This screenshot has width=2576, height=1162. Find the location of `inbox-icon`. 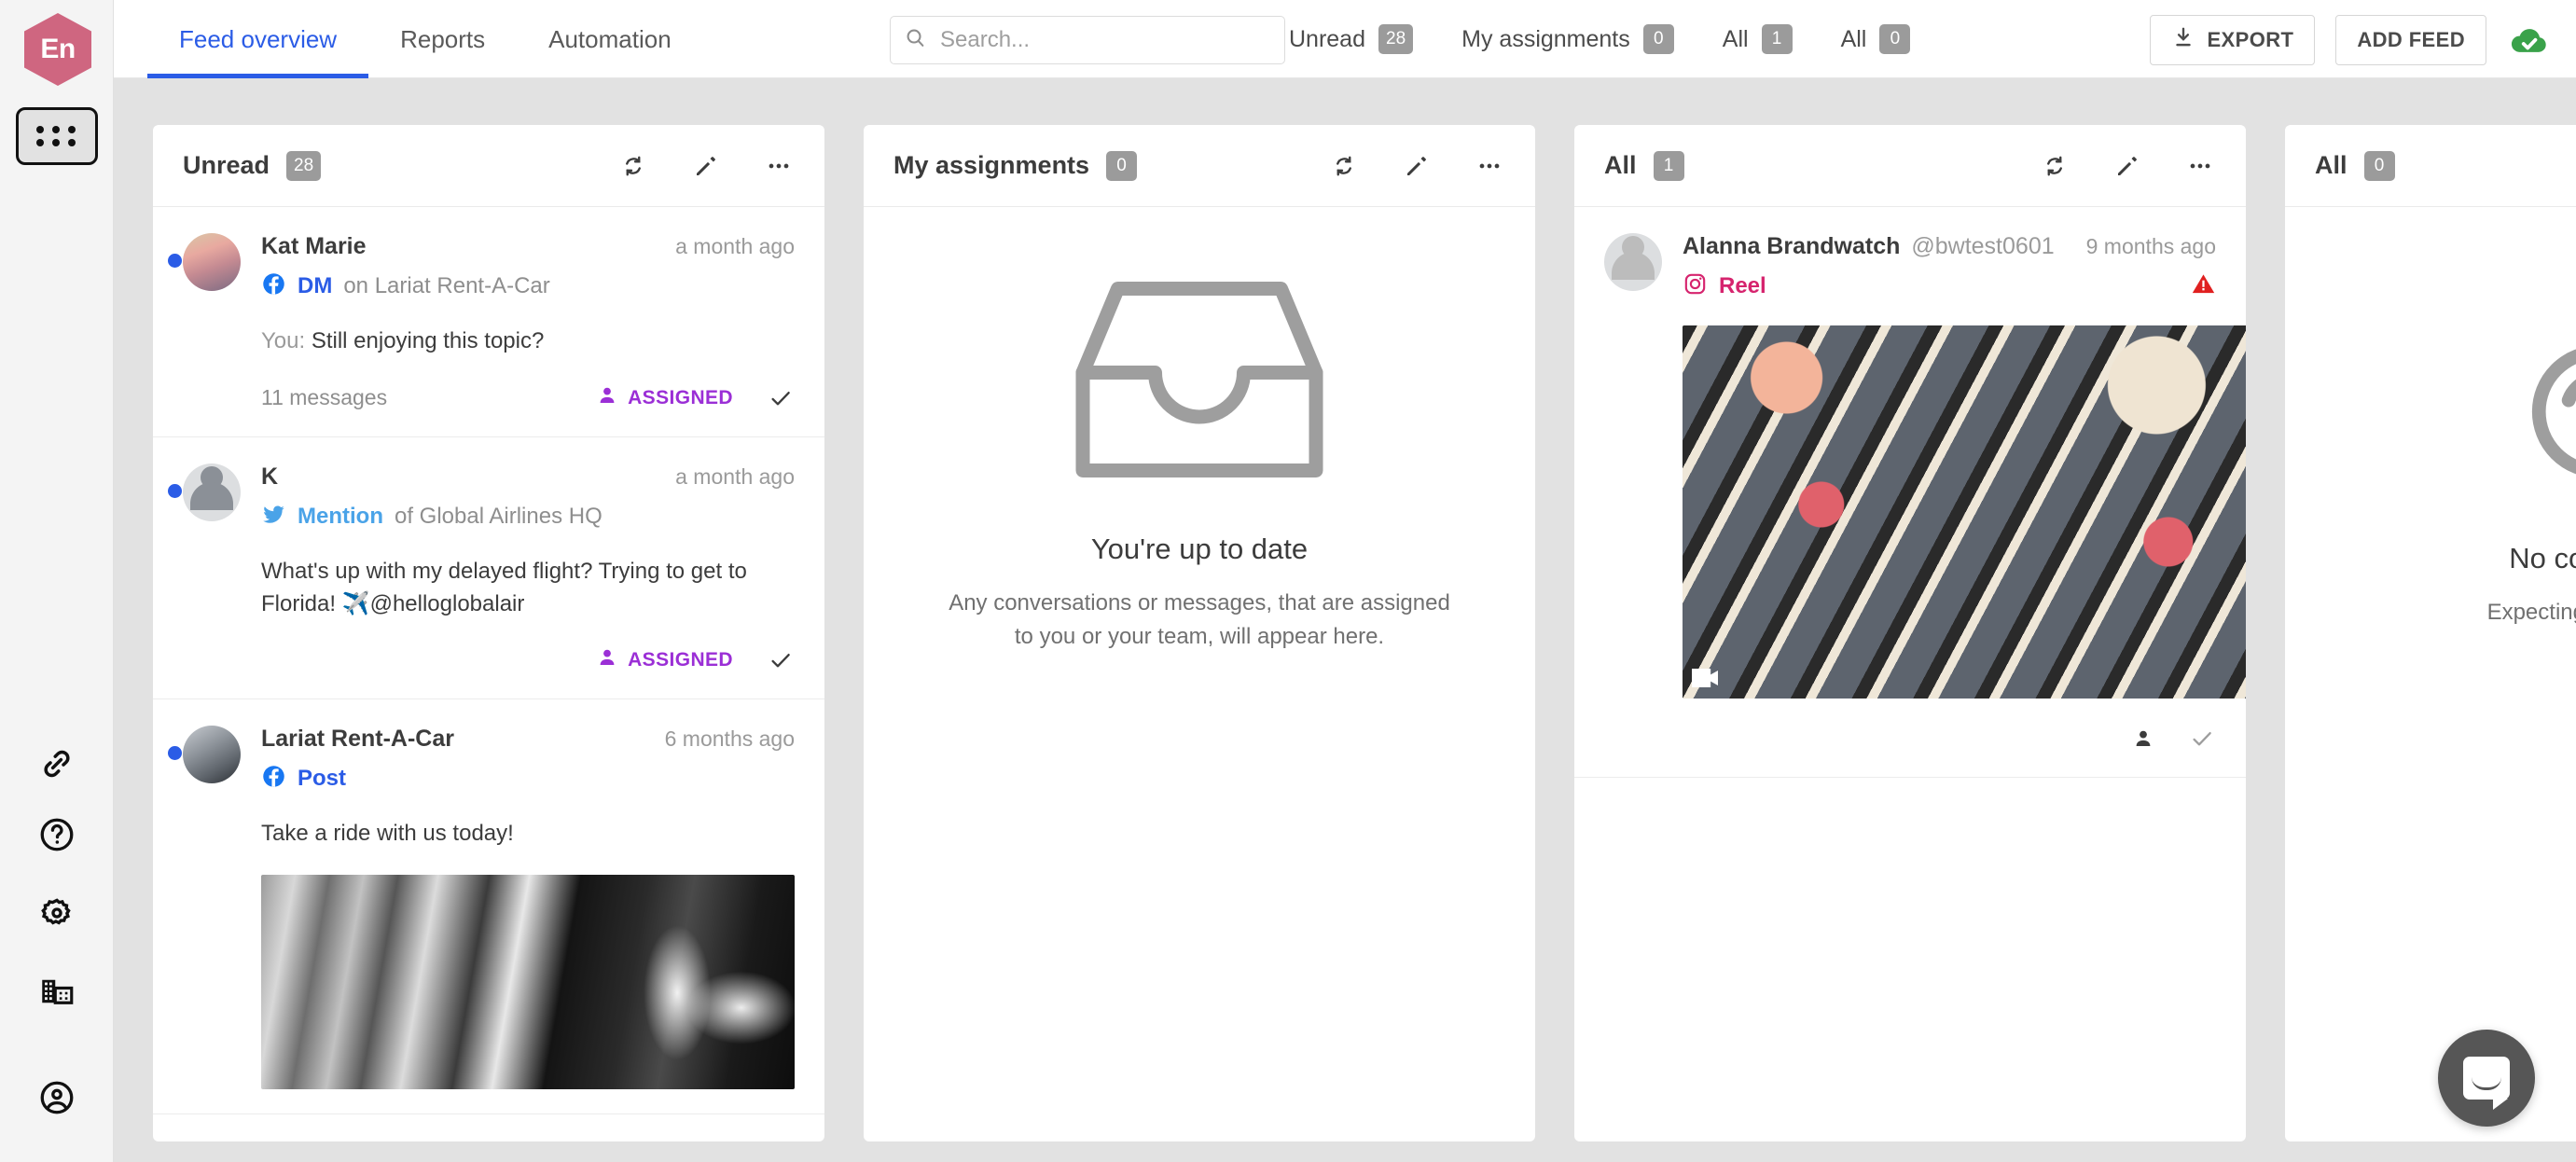

inbox-icon is located at coordinates (1199, 381).